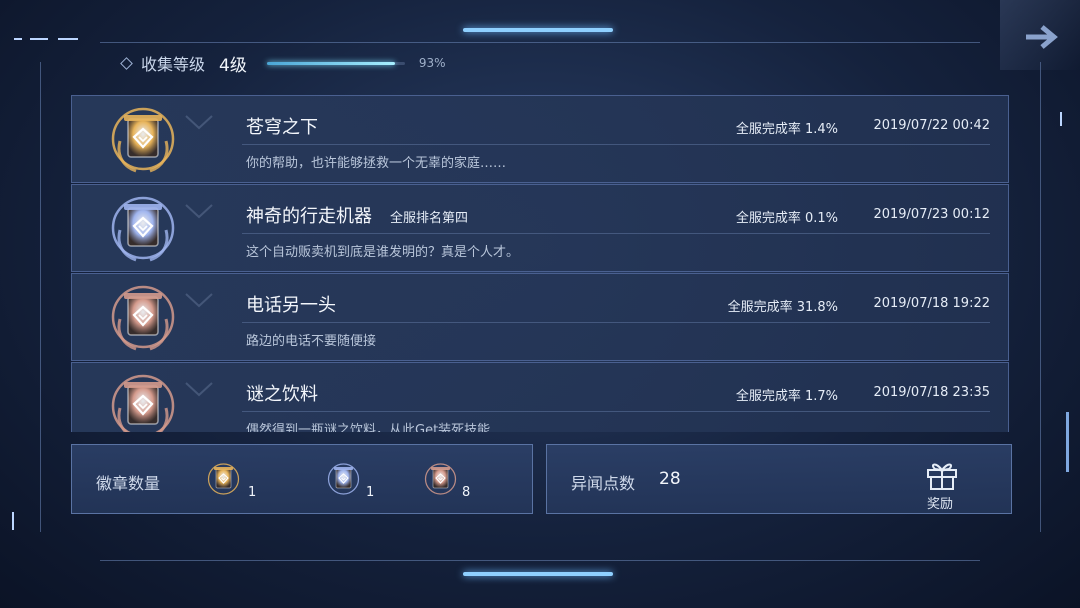  Describe the element at coordinates (40, 297) in the screenshot. I see `left-frame-line` at that location.